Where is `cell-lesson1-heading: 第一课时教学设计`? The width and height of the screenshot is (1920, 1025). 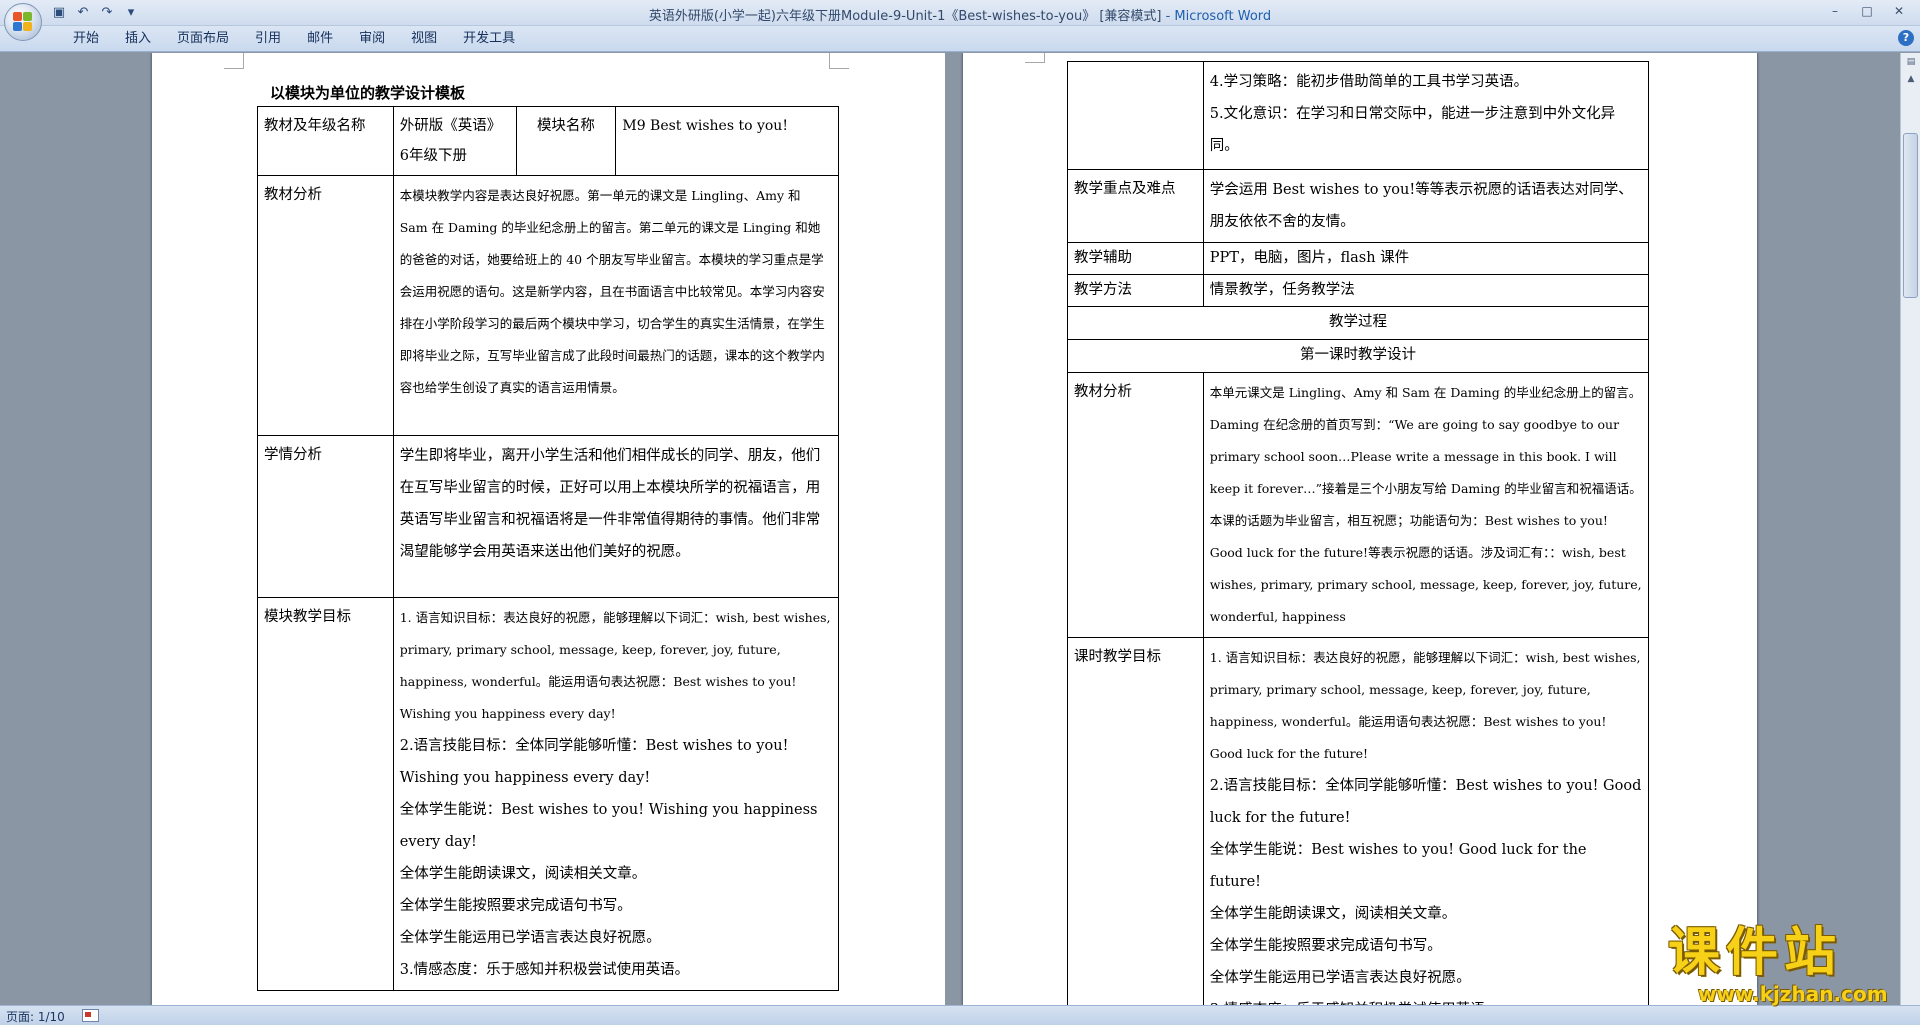
cell-lesson1-heading: 第一课时教学设计 is located at coordinates (1358, 356).